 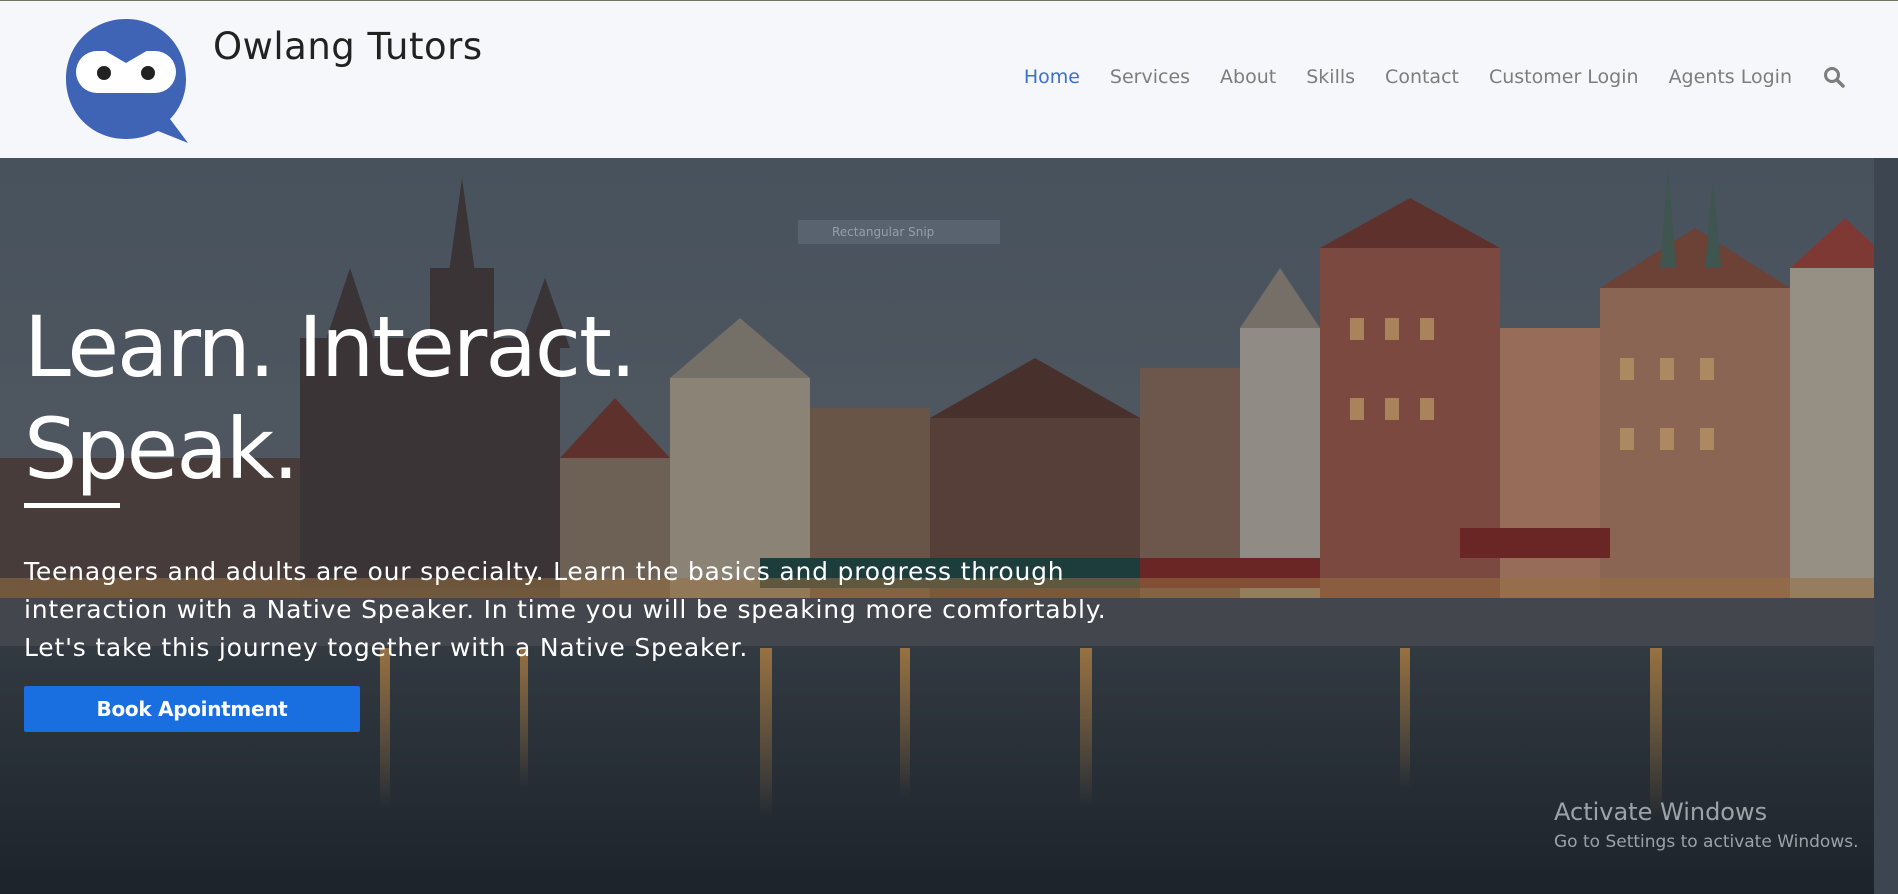 I want to click on nav-agents-login: Agents Login, so click(x=1730, y=77).